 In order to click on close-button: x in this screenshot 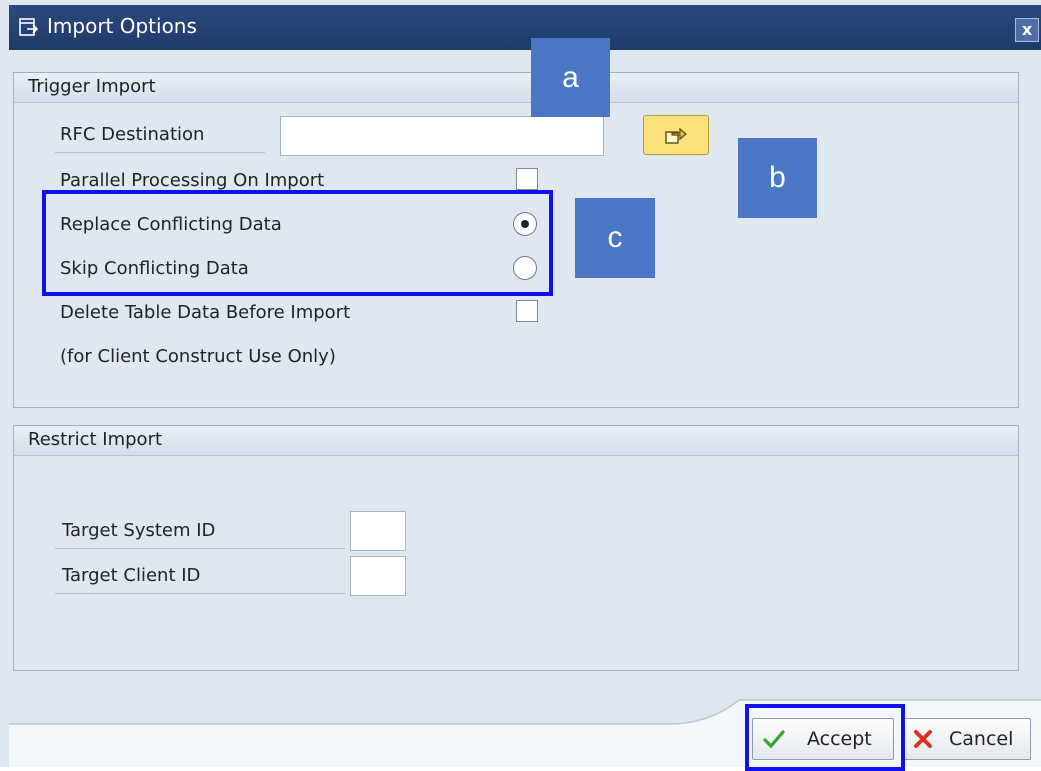, I will do `click(1027, 30)`.